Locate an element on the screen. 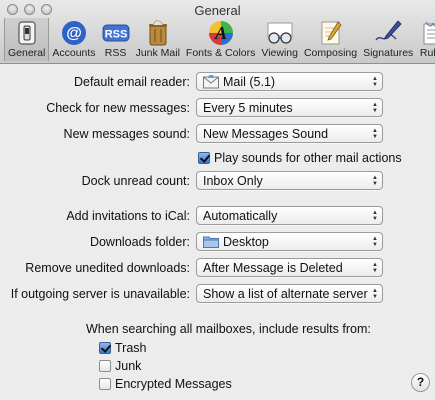 The image size is (435, 400). tab-composing-label: Composing is located at coordinates (330, 53).